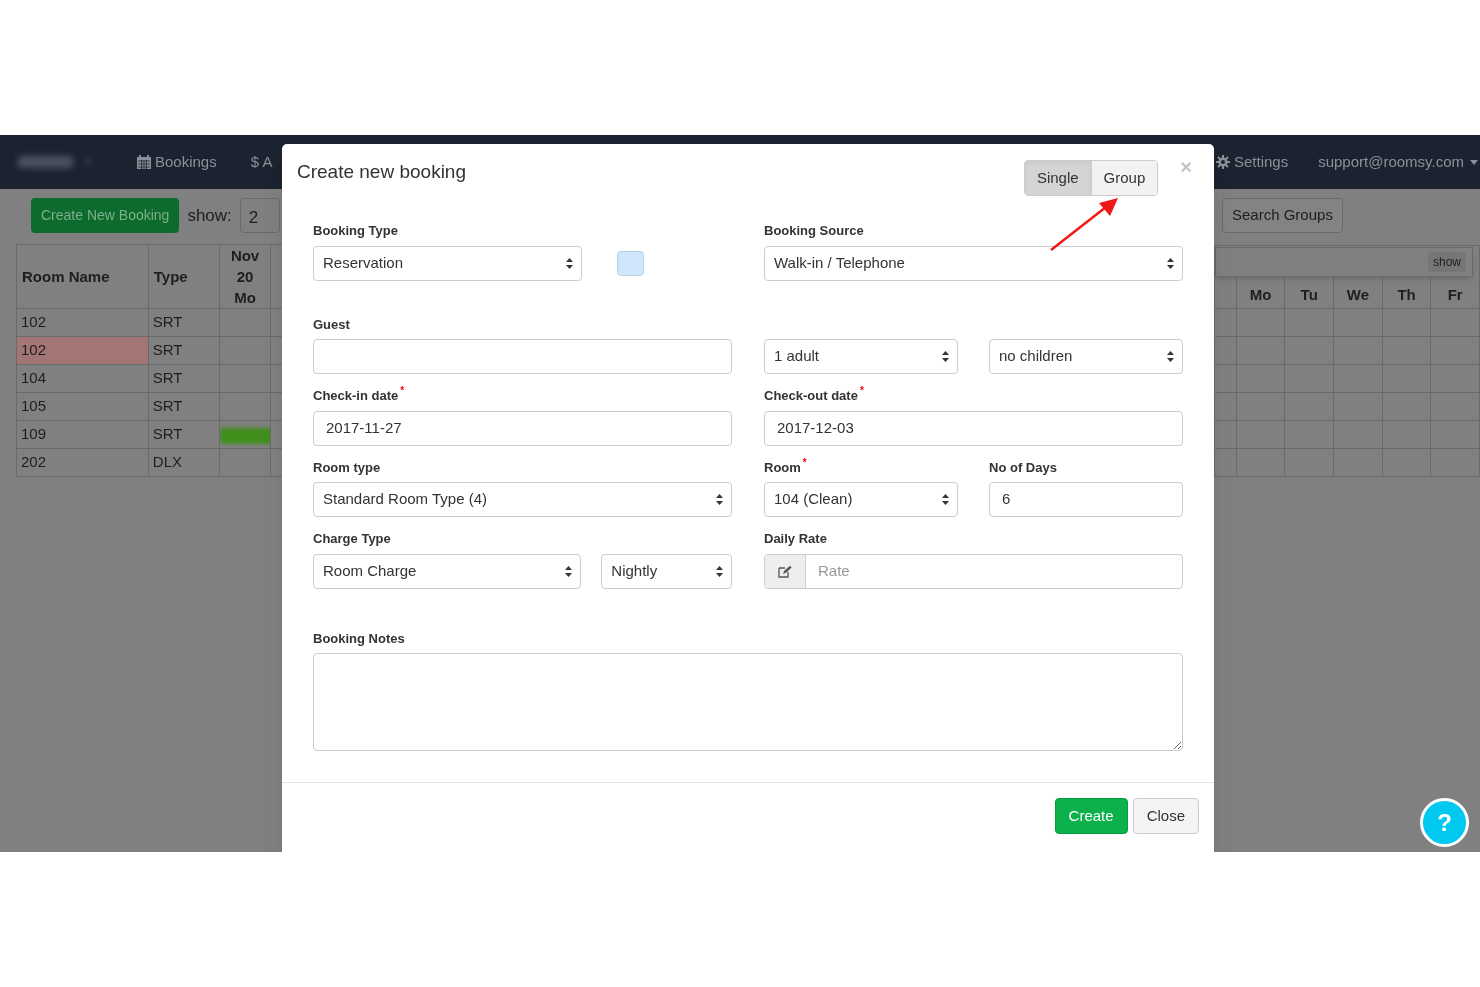 Image resolution: width=1480 pixels, height=987 pixels. I want to click on nav-link: support@roomsy.com, so click(1398, 162).